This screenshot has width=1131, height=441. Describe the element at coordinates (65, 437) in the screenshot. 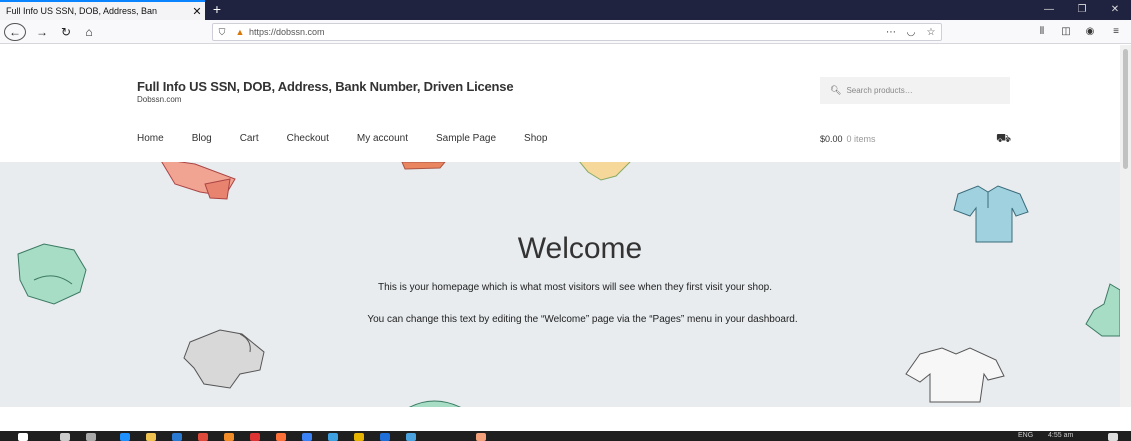

I see `search-taskbar-icon` at that location.